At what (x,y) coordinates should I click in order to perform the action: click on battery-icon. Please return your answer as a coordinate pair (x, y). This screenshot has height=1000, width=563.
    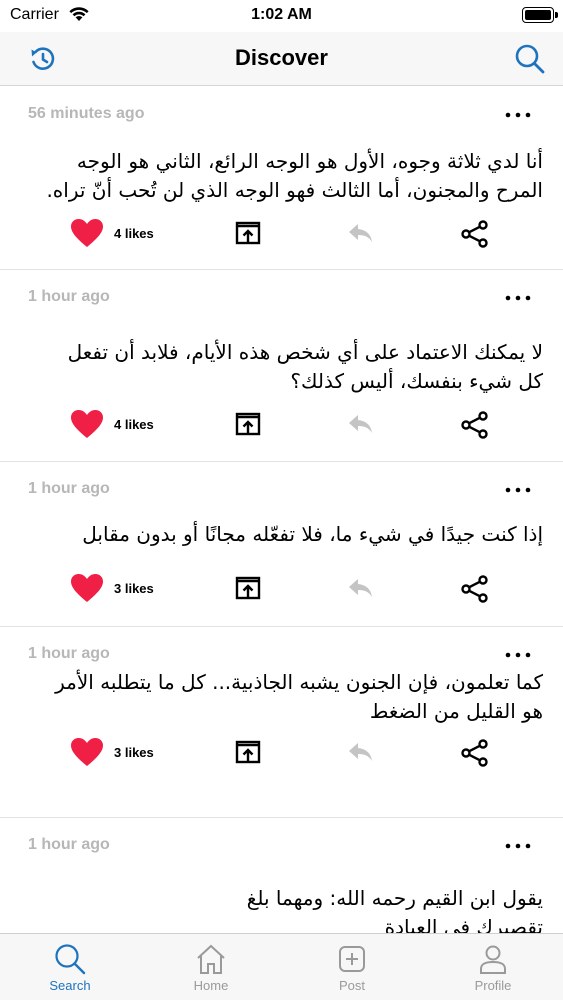
    Looking at the image, I should click on (540, 15).